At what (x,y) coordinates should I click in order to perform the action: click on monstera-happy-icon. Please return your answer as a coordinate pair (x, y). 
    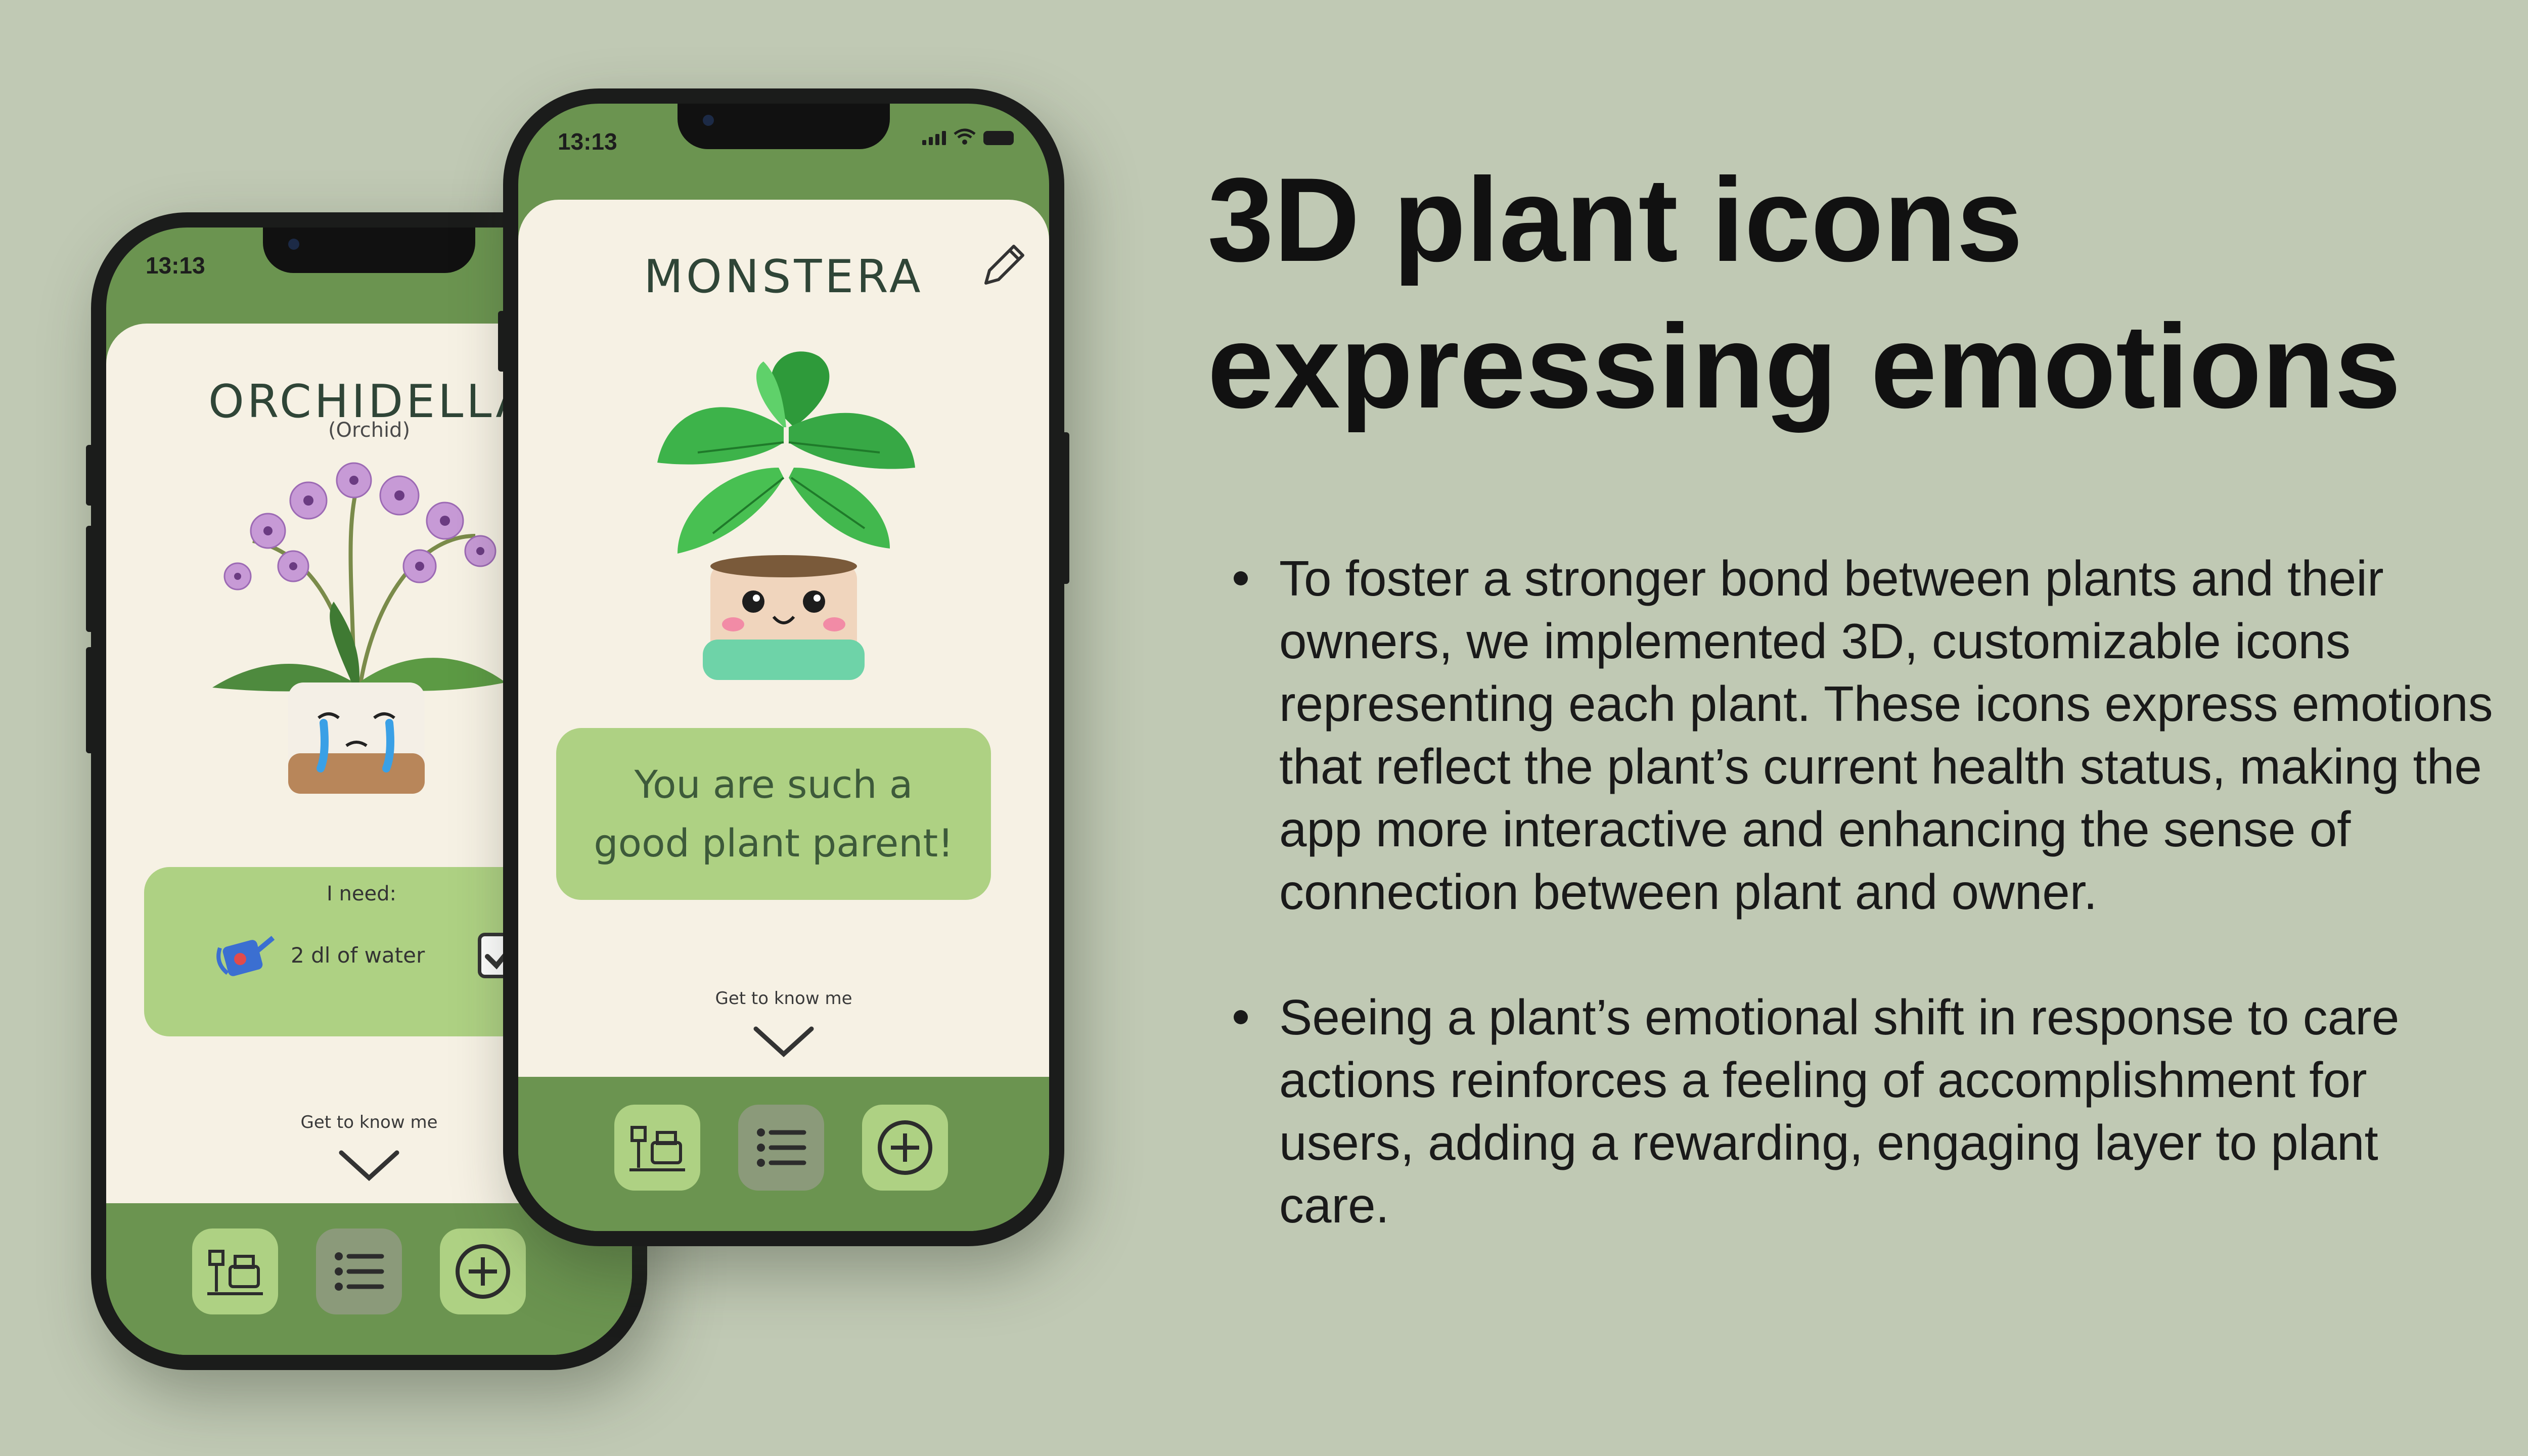
    Looking at the image, I should click on (786, 515).